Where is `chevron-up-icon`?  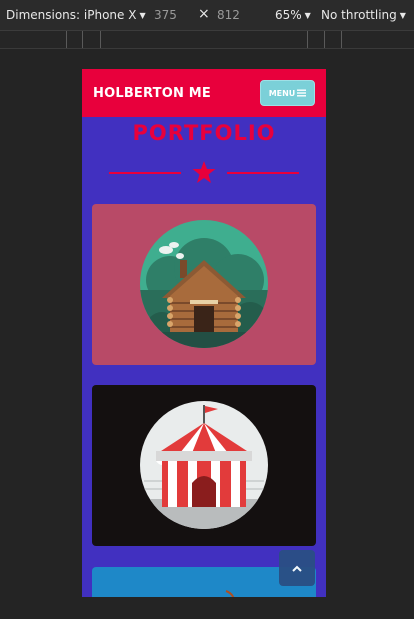 chevron-up-icon is located at coordinates (297, 568).